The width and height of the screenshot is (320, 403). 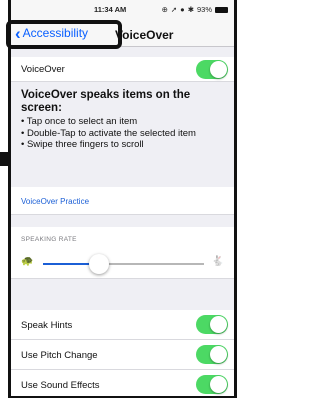 I want to click on speak-hints-row: Speak Hints, so click(x=122, y=325).